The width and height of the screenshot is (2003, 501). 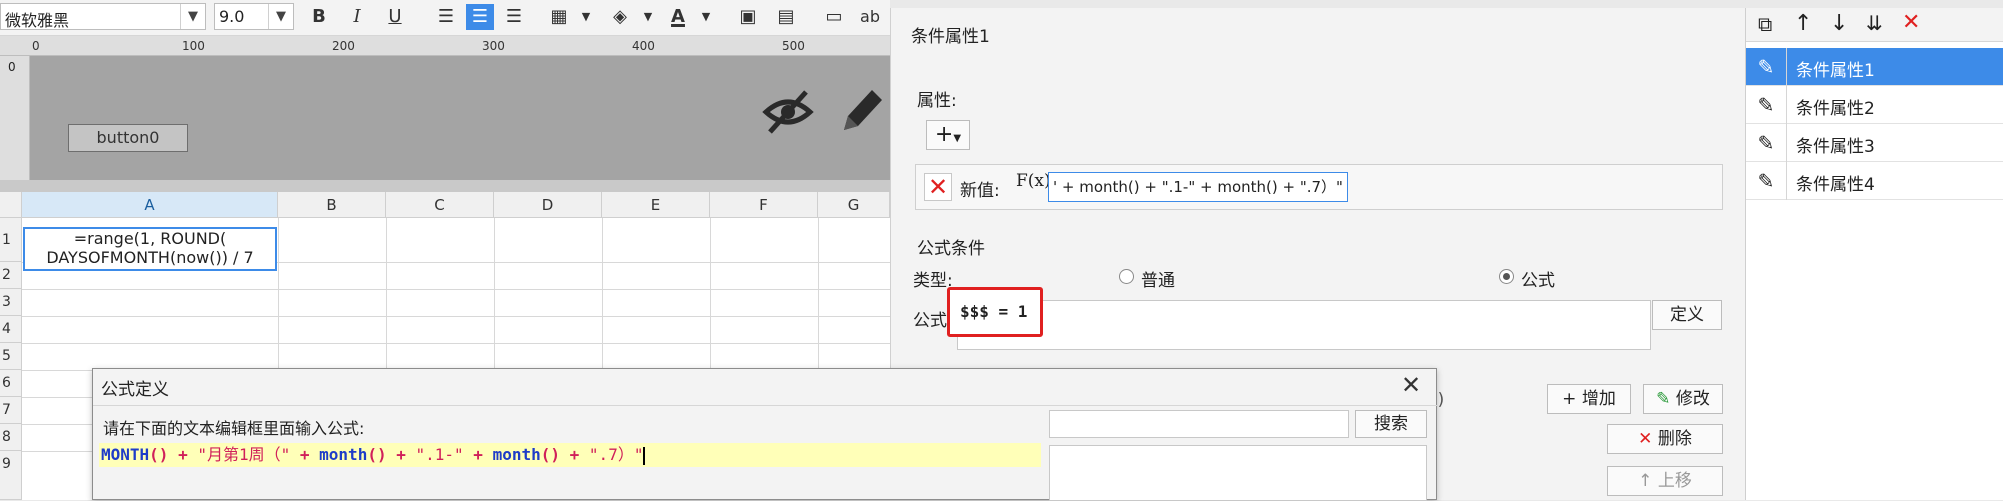 What do you see at coordinates (11, 383) in the screenshot?
I see `row-header-6: 6` at bounding box center [11, 383].